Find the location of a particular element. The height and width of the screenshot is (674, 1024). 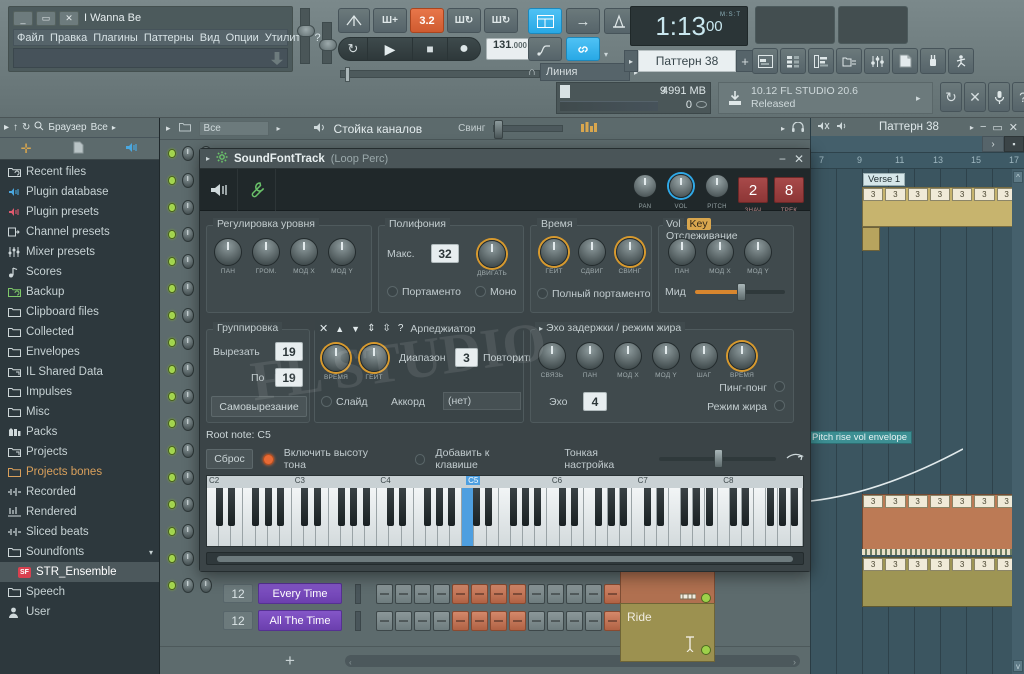

scroll-up-icon: ^ is located at coordinates (1018, 177).